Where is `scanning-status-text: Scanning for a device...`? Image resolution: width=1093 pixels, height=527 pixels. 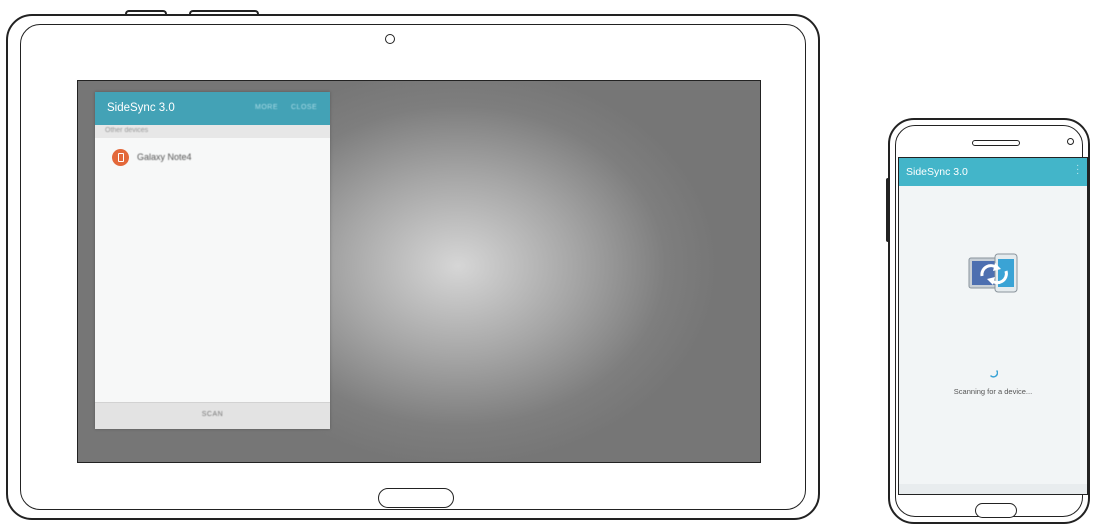 scanning-status-text: Scanning for a device... is located at coordinates (993, 391).